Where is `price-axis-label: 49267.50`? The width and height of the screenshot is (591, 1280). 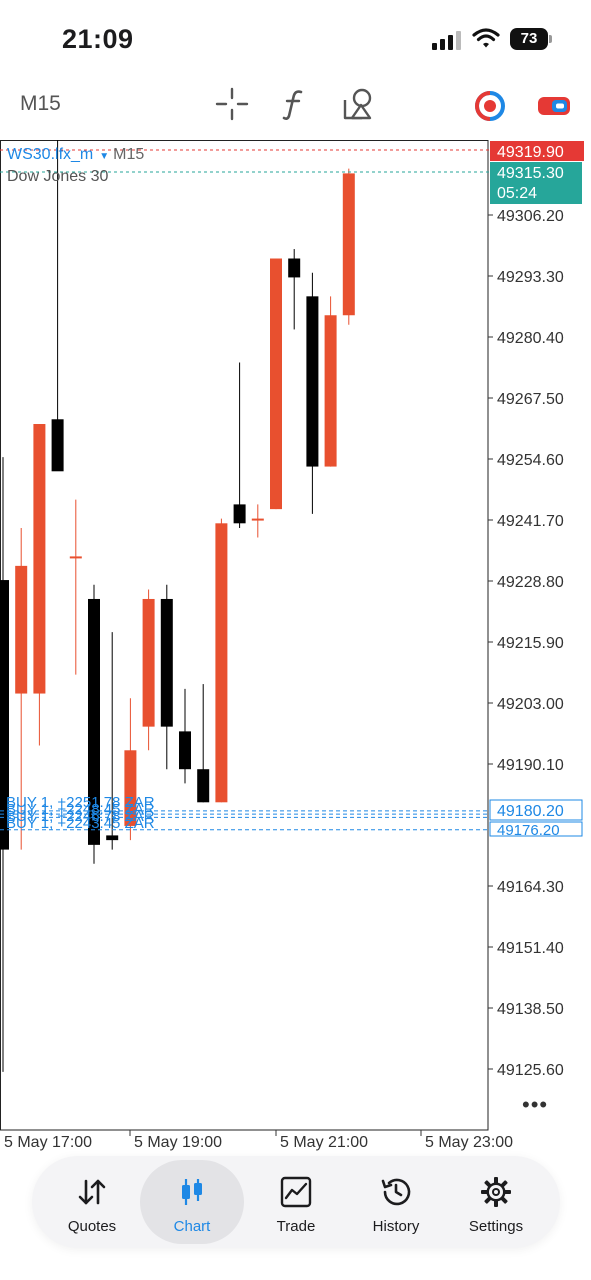
price-axis-label: 49267.50 is located at coordinates (530, 399).